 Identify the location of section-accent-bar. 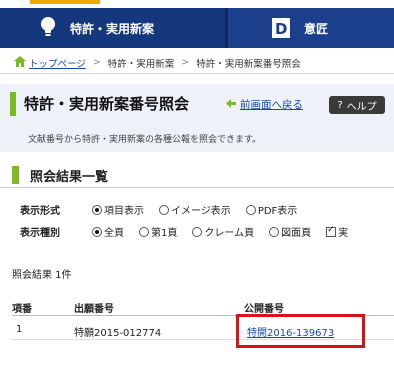
(15, 175).